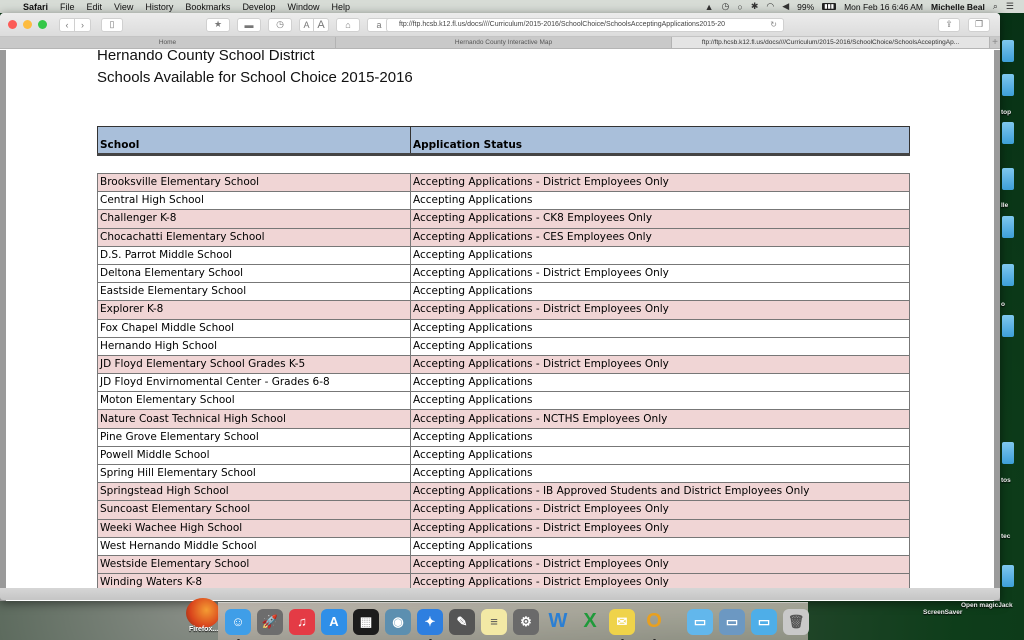 The width and height of the screenshot is (1024, 640). What do you see at coordinates (238, 624) in the screenshot?
I see `dock-finder: ☺` at bounding box center [238, 624].